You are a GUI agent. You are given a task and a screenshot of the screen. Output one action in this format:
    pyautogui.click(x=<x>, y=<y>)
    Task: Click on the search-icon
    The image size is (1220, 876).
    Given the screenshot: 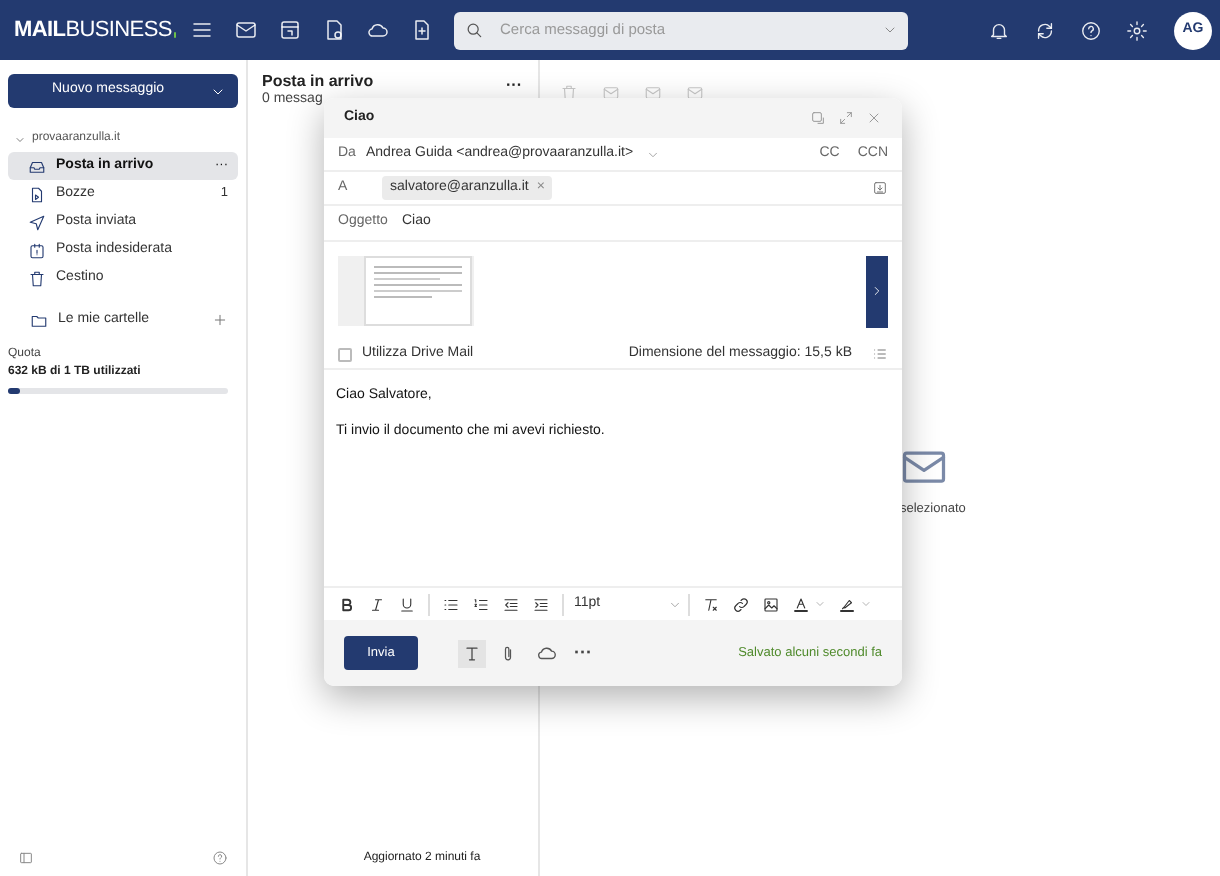 What is the action you would take?
    pyautogui.click(x=474, y=30)
    